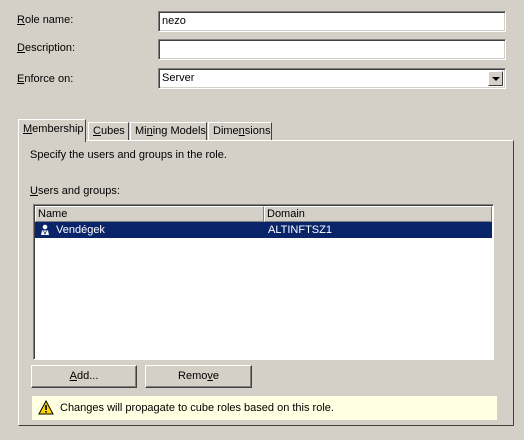 This screenshot has width=524, height=440. I want to click on description-input, so click(332, 49).